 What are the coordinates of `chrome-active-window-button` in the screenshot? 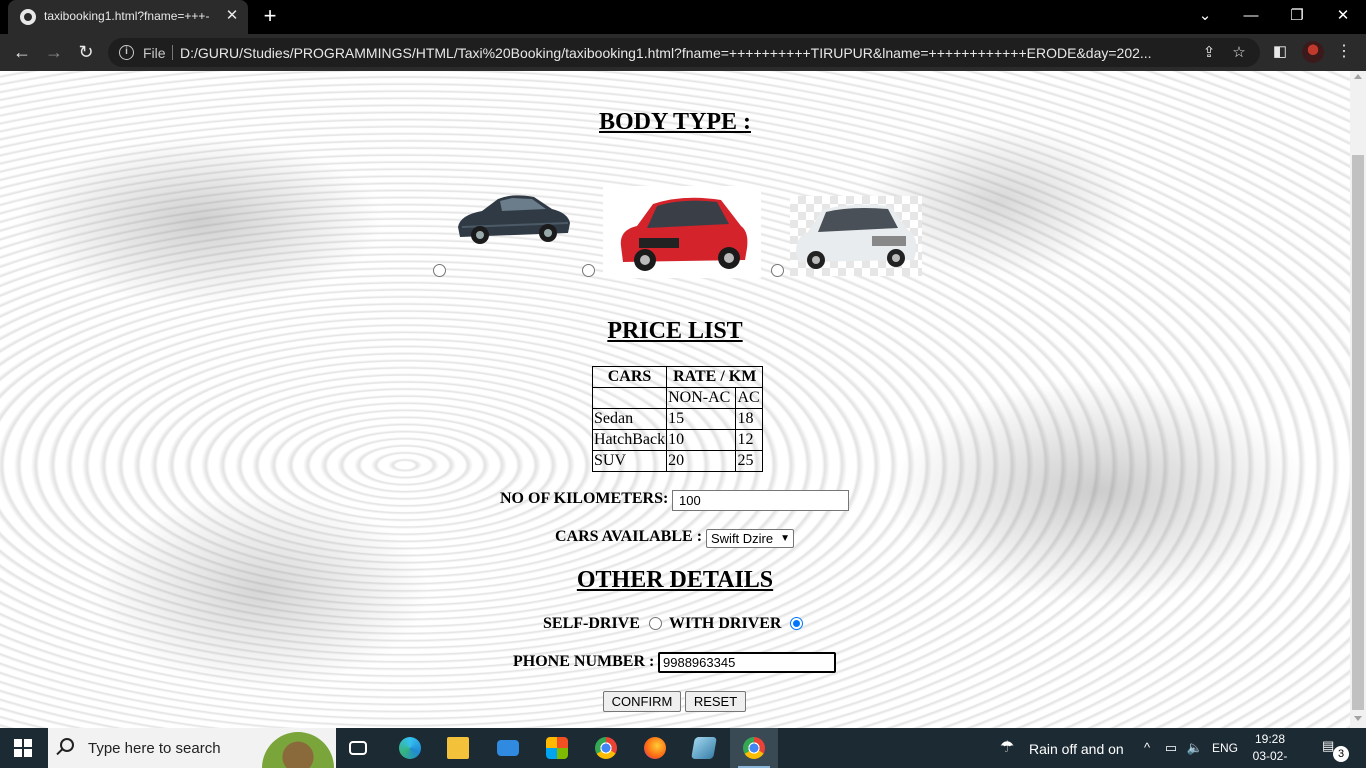 It's located at (754, 748).